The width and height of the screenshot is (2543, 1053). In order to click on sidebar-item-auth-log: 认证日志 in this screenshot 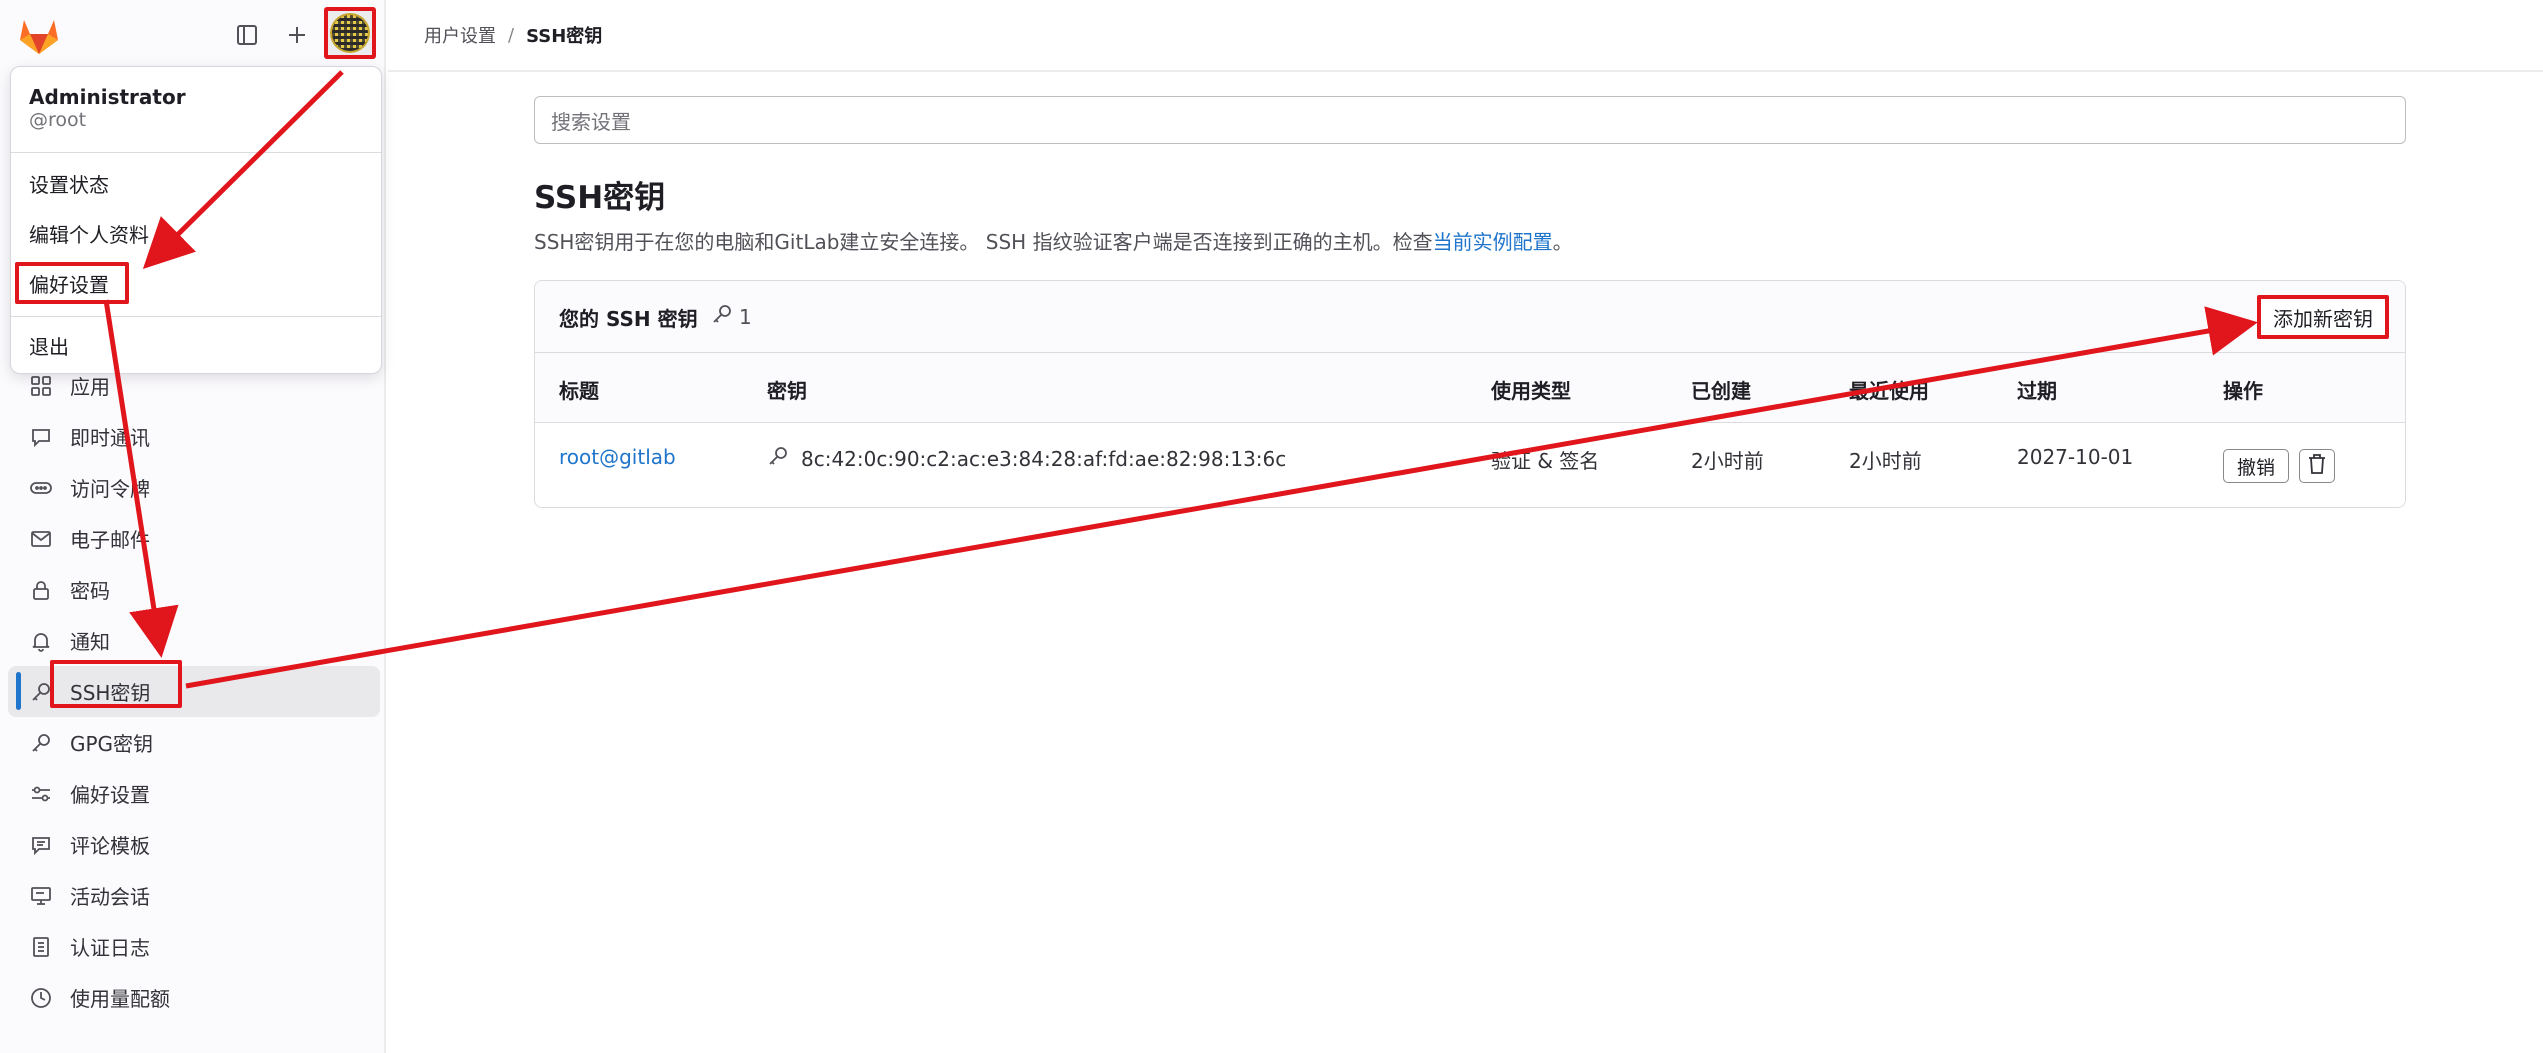, I will do `click(194, 946)`.